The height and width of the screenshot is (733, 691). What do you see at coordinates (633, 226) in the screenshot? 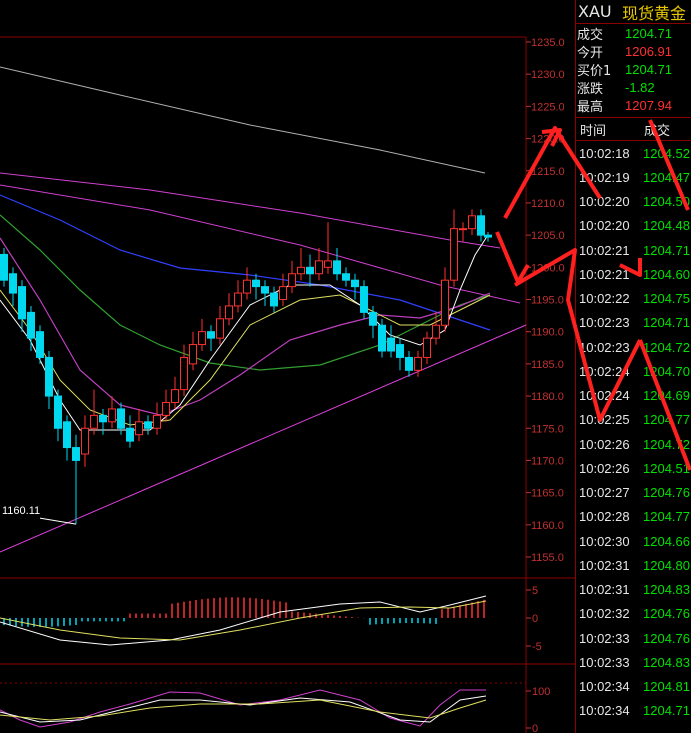
I see `tick-row: 10:02:20 1204.48` at bounding box center [633, 226].